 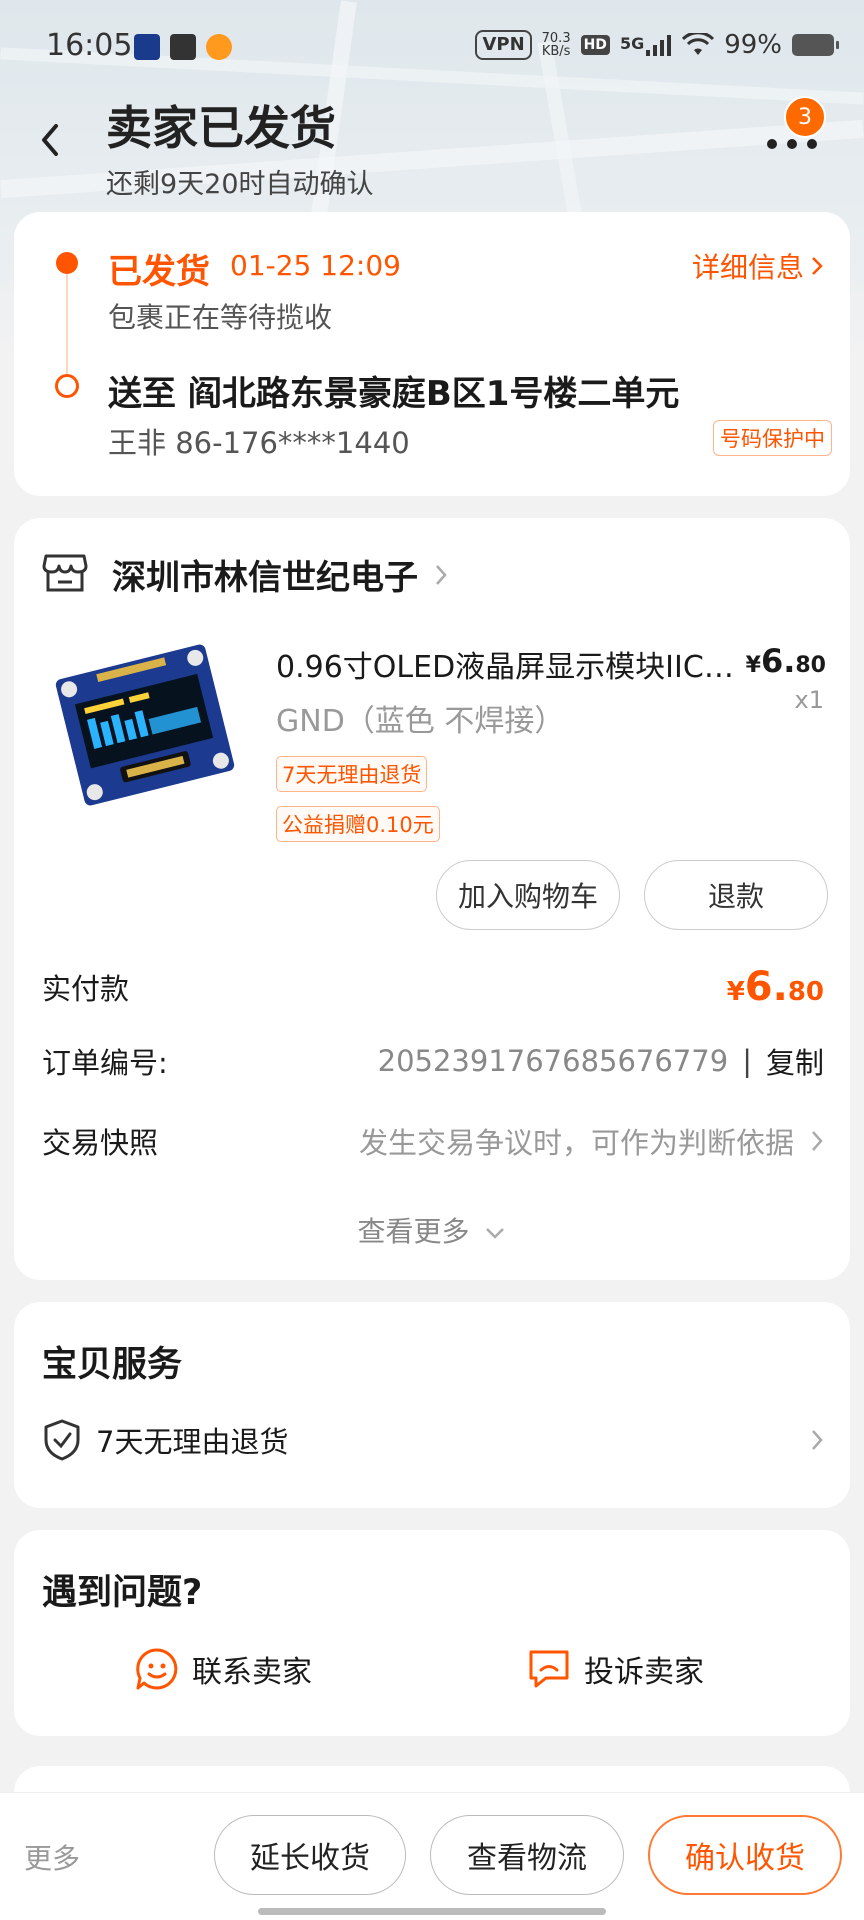 What do you see at coordinates (495, 1233) in the screenshot?
I see `chevron-down-icon` at bounding box center [495, 1233].